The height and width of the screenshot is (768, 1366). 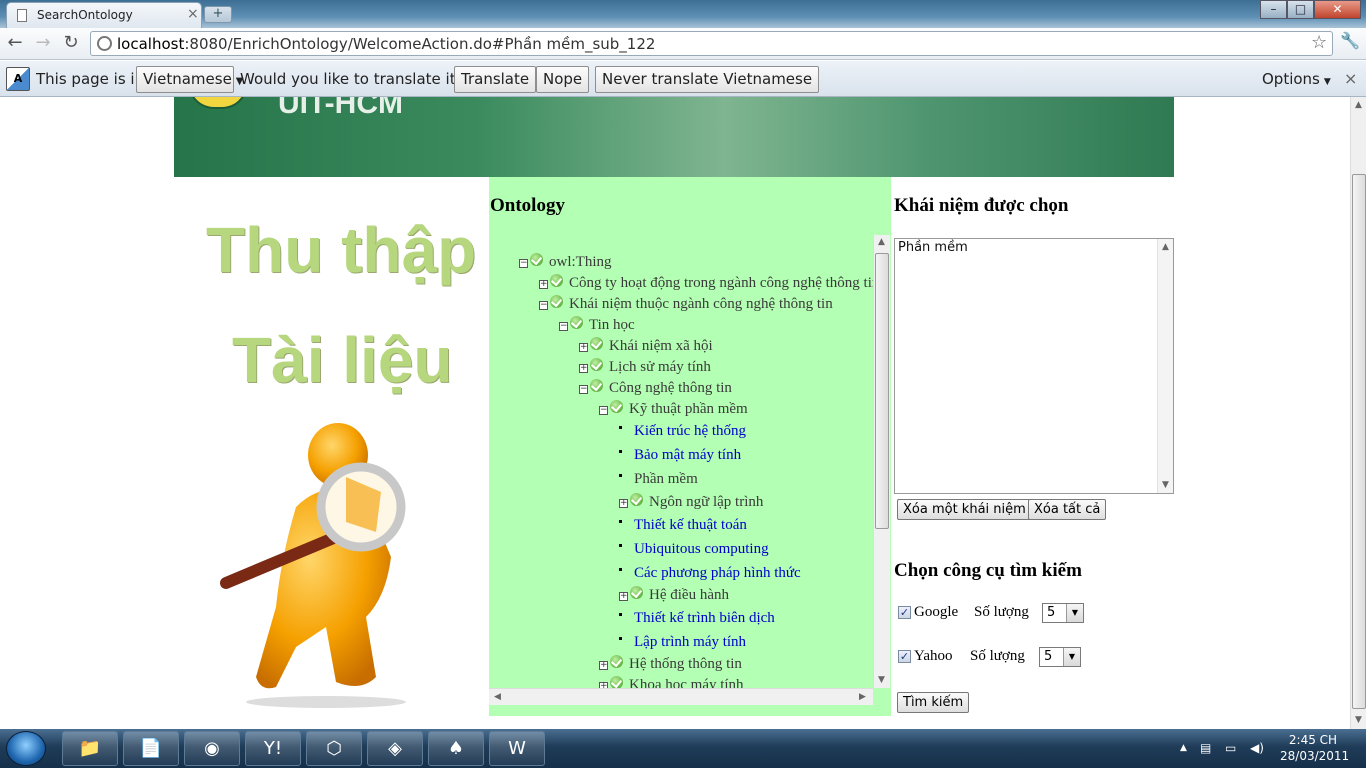 What do you see at coordinates (334, 748) in the screenshot?
I see `virtualbox-icon: ⬡` at bounding box center [334, 748].